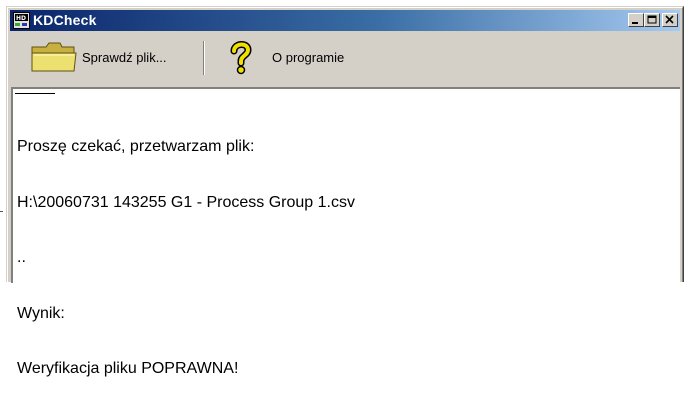 This screenshot has height=416, width=689. What do you see at coordinates (136, 146) in the screenshot?
I see `status-line: Proszę czekać, przetwarzam plik:` at bounding box center [136, 146].